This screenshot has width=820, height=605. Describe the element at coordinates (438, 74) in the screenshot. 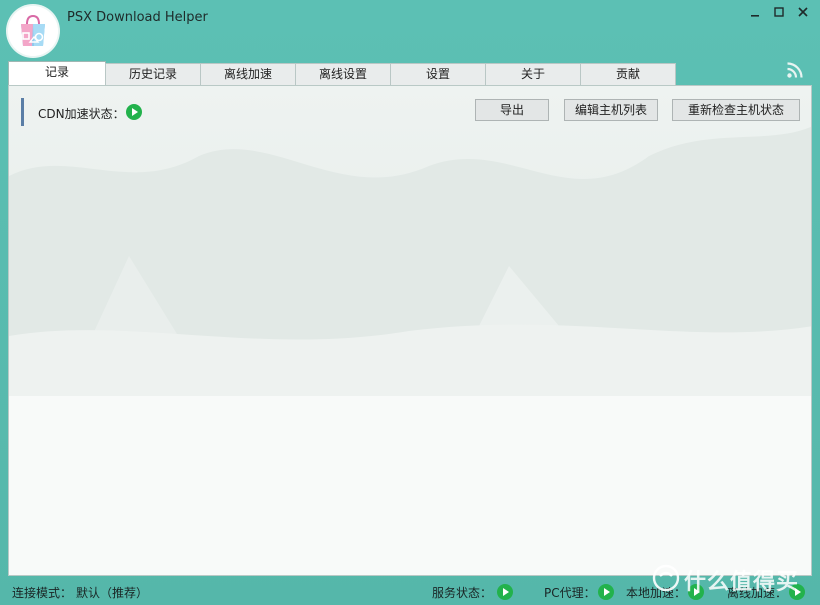

I see `tab-settings: 设置` at that location.